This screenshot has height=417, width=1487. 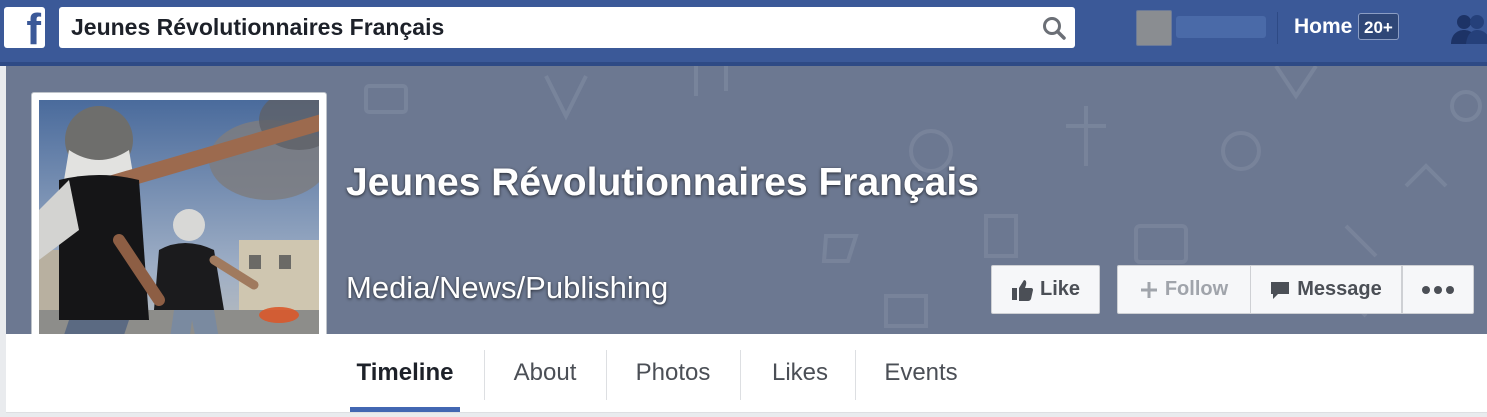 I want to click on more-options-button, so click(x=1438, y=289).